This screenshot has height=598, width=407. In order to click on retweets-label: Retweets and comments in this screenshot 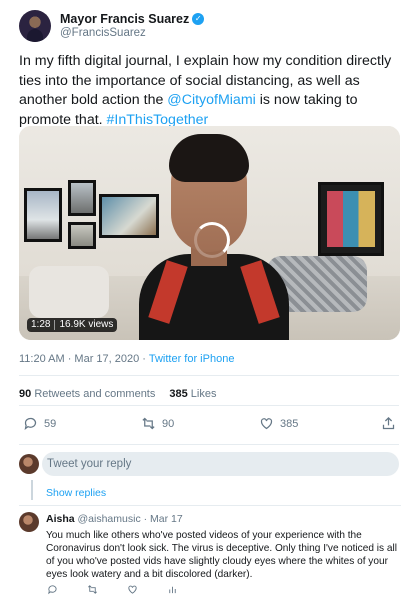, I will do `click(95, 394)`.